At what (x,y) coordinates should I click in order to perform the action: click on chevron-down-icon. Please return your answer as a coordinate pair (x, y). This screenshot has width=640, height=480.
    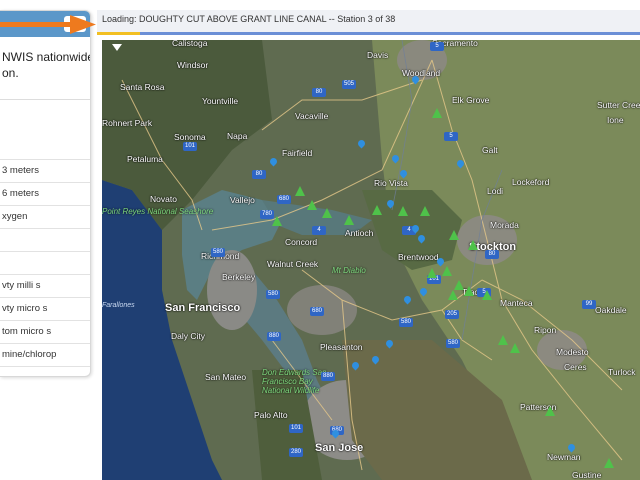
    Looking at the image, I should click on (117, 47).